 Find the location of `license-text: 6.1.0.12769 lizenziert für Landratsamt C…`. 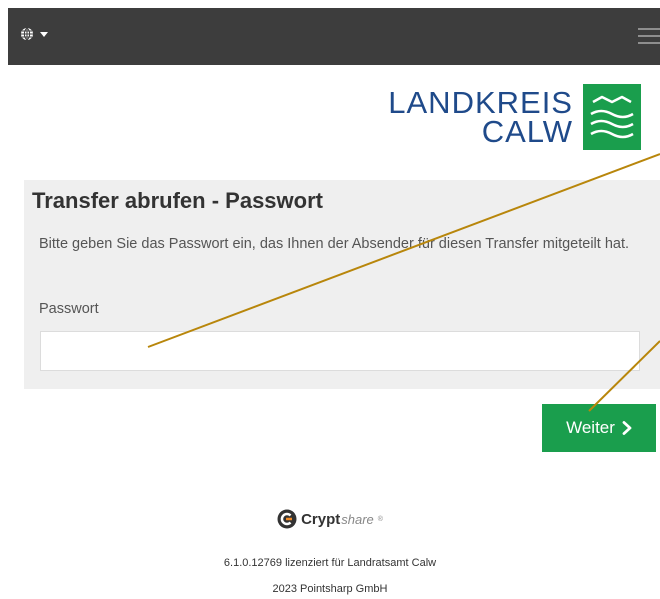

license-text: 6.1.0.12769 lizenziert für Landratsamt C… is located at coordinates (330, 563).